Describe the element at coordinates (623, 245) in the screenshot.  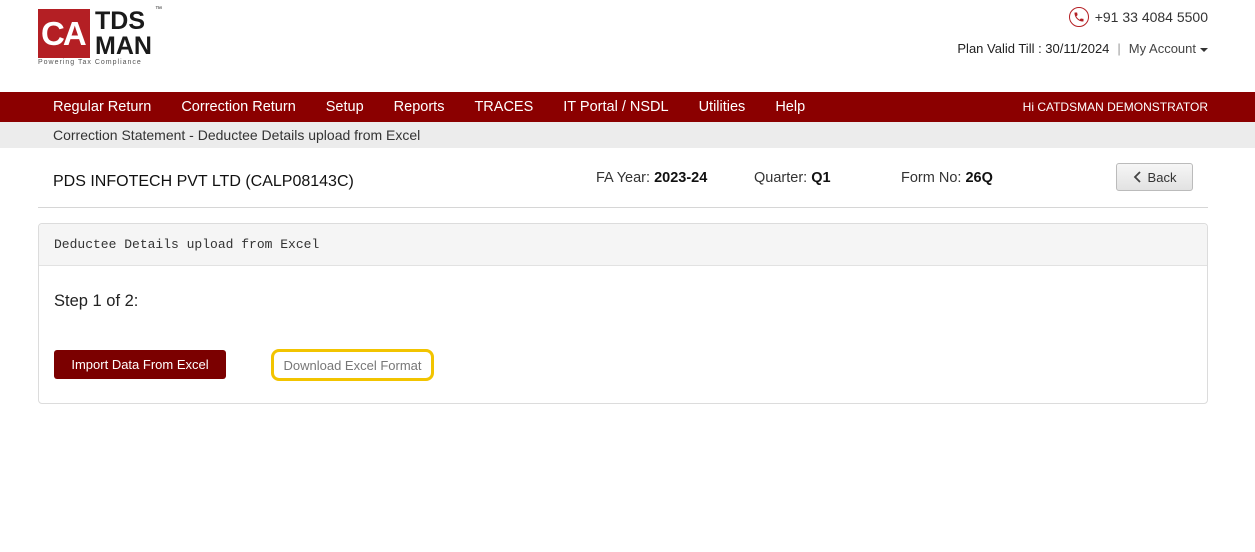
I see `panel-header: Deductee Details upload from Excel` at that location.